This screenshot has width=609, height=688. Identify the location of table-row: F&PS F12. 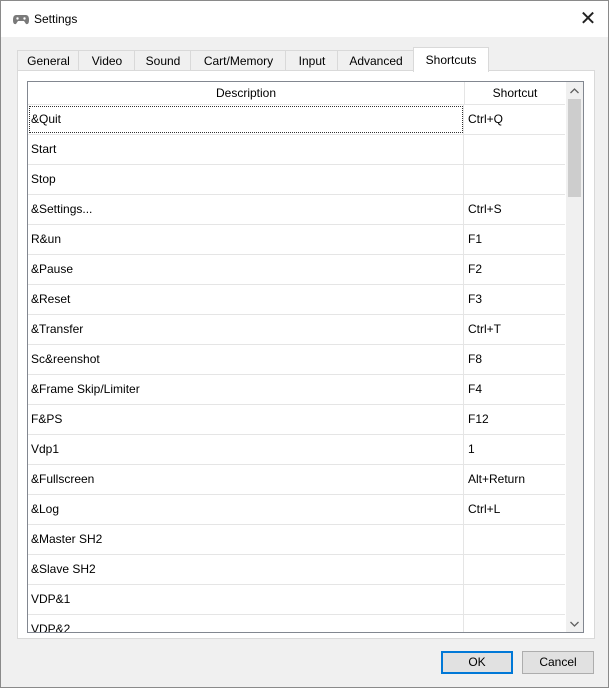
(296, 420).